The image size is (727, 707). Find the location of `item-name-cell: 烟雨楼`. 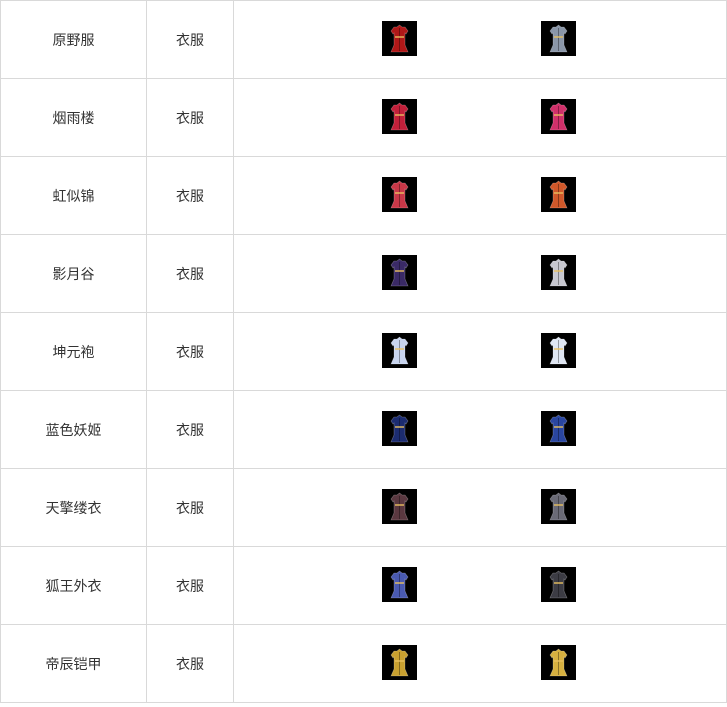

item-name-cell: 烟雨楼 is located at coordinates (74, 117).